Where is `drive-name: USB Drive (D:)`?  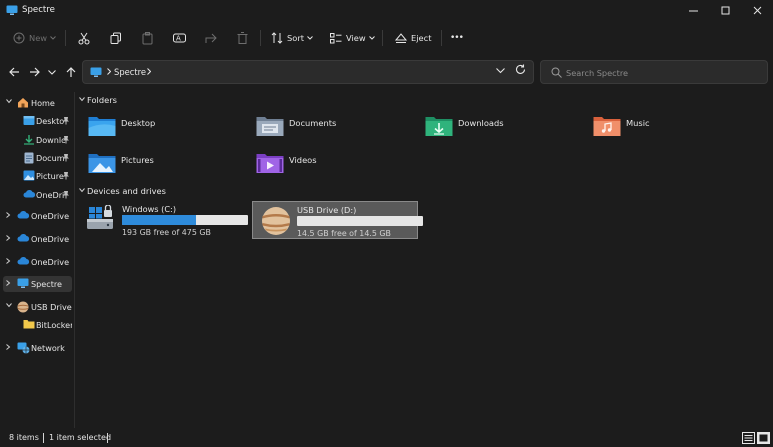 drive-name: USB Drive (D:) is located at coordinates (327, 210).